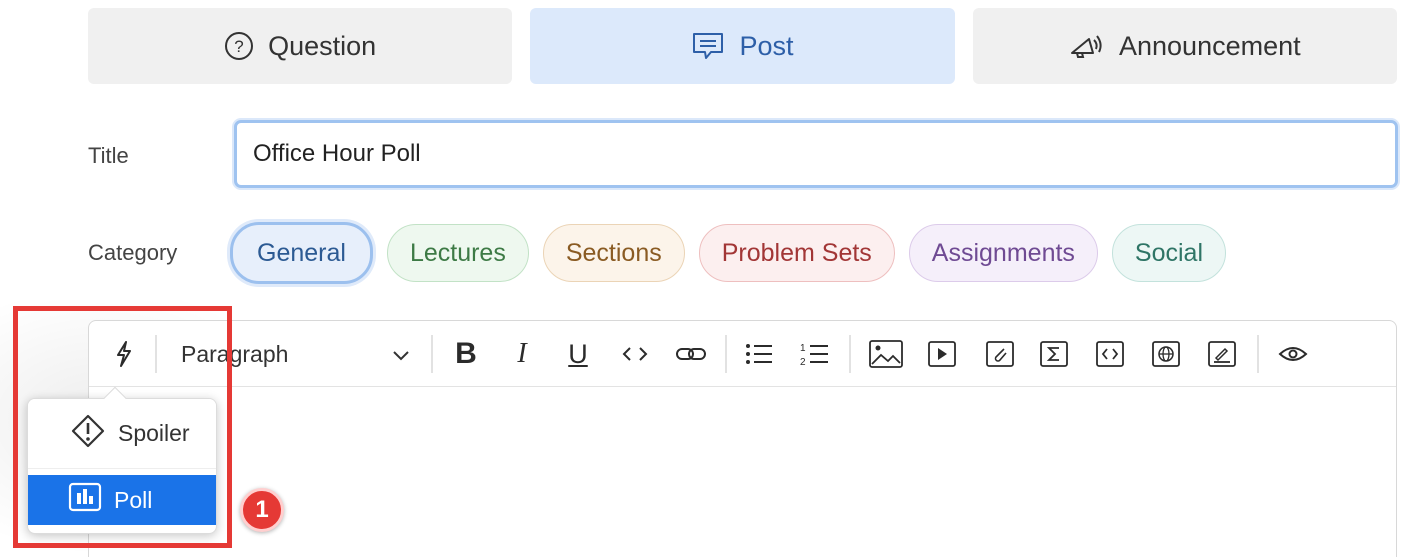  I want to click on math-icon, so click(1054, 354).